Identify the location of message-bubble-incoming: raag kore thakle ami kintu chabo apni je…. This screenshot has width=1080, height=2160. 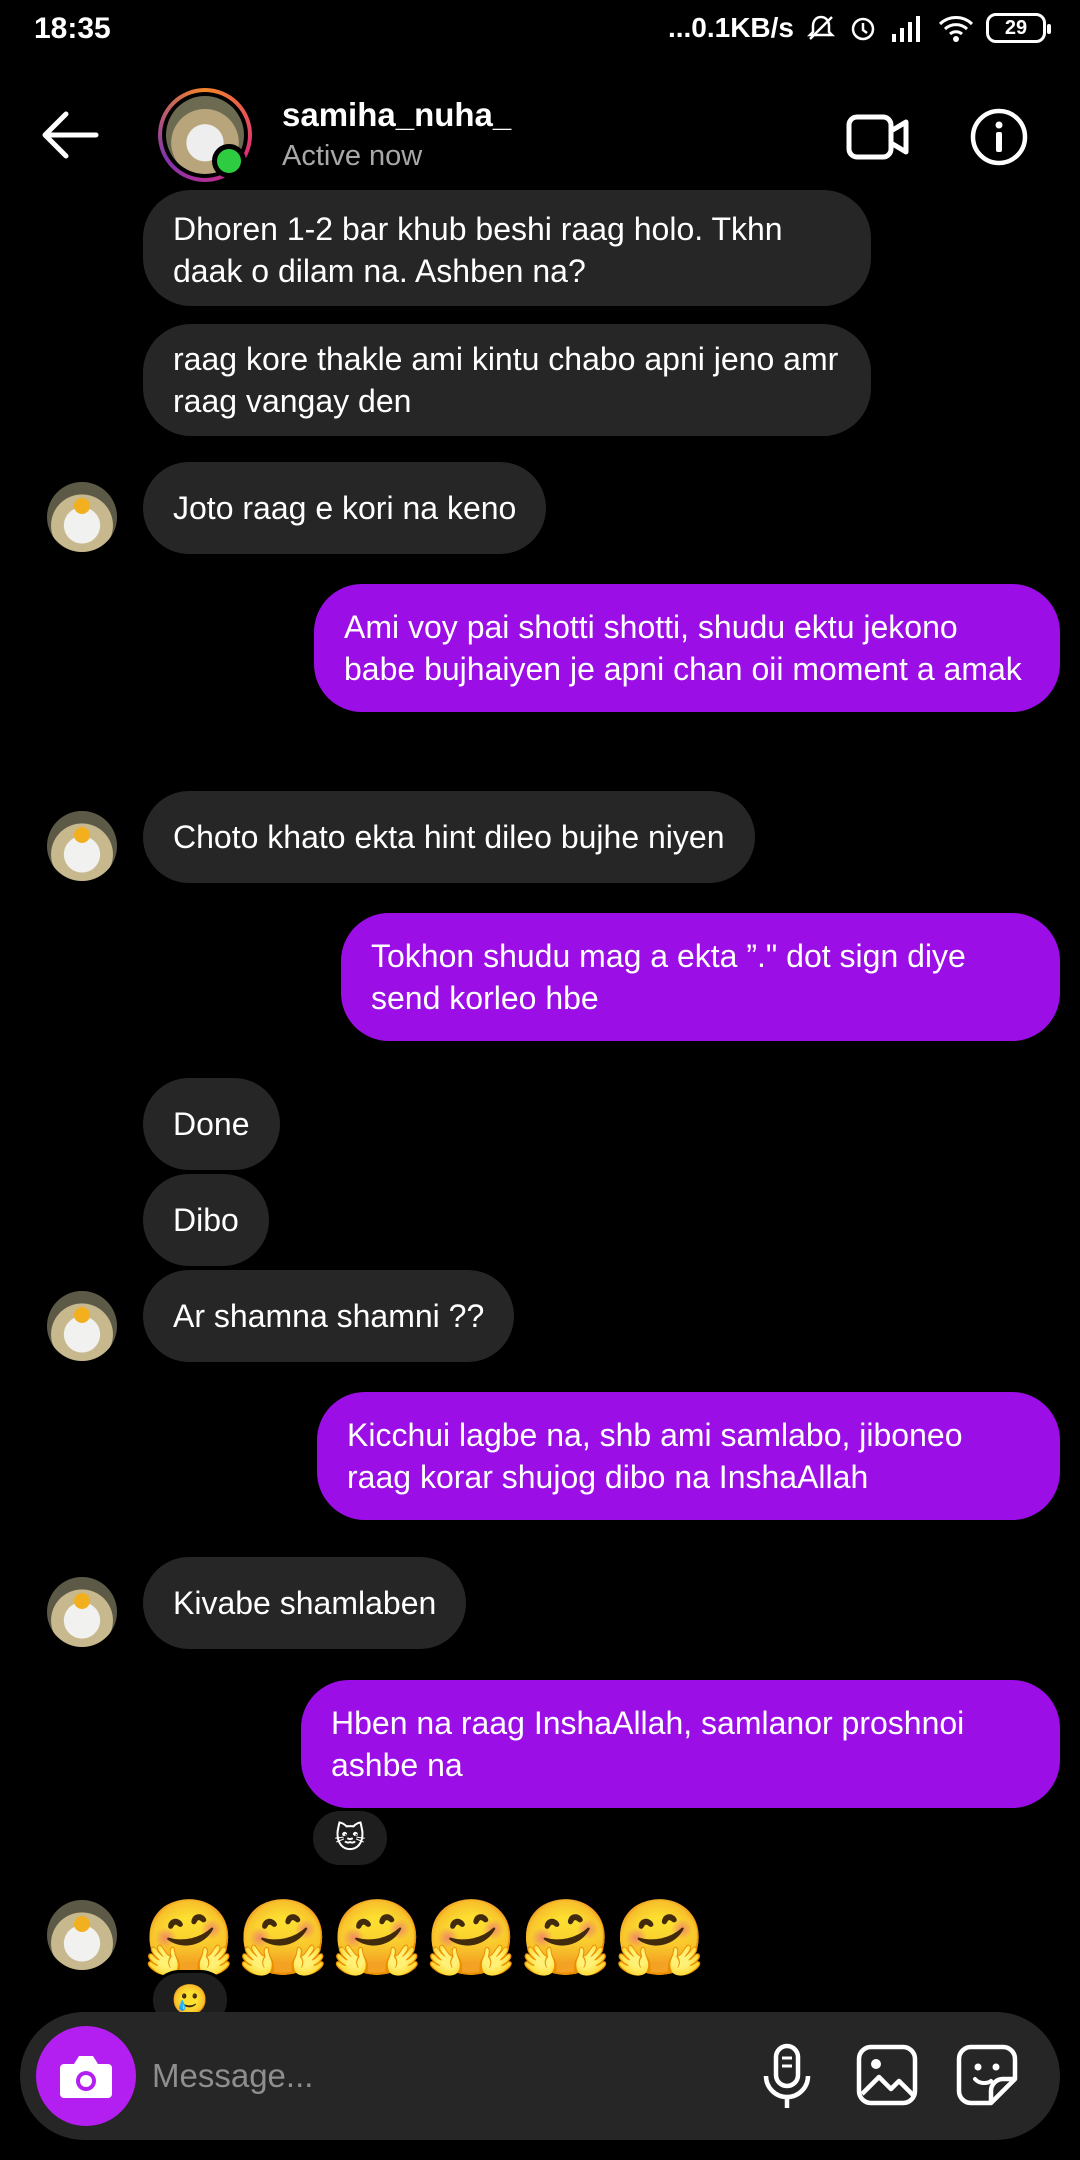
(507, 380).